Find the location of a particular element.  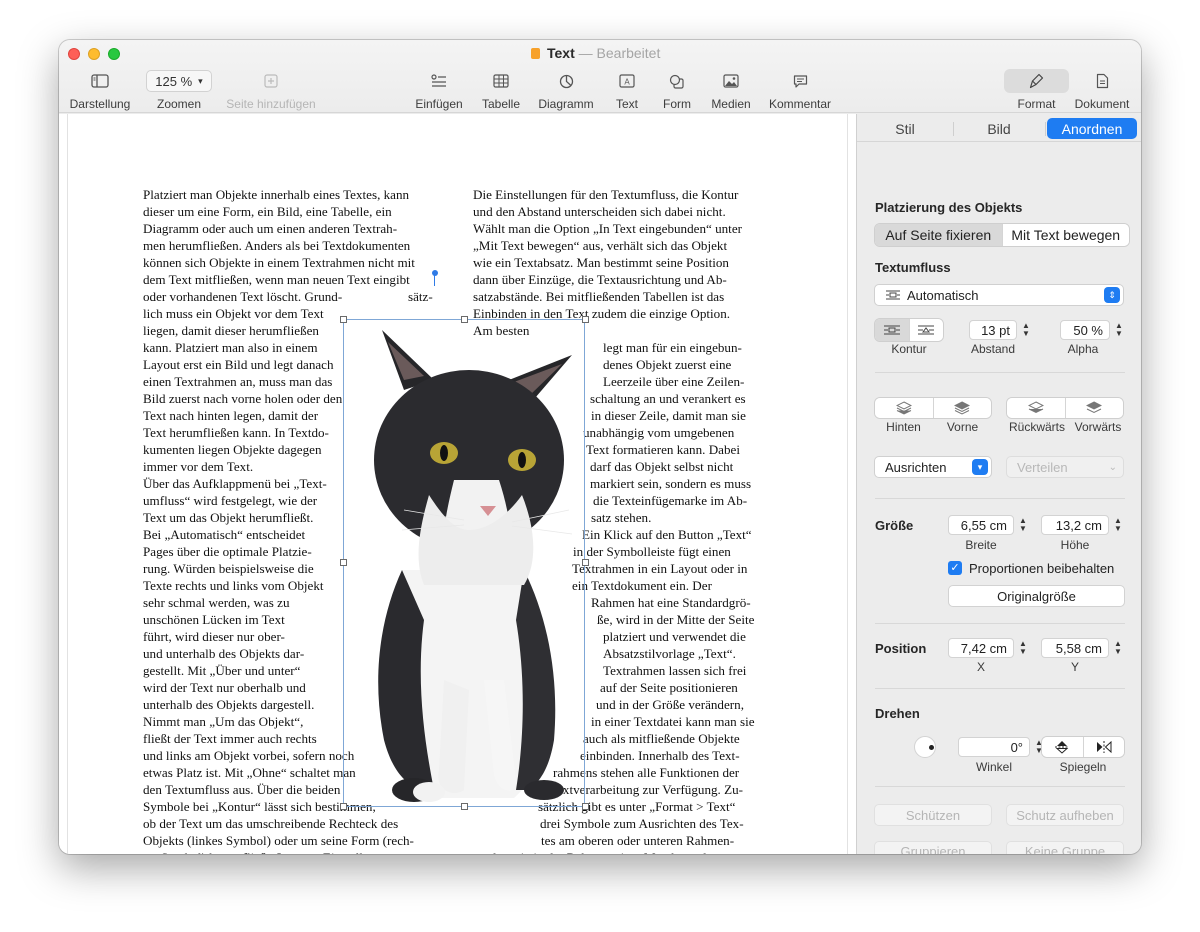

text-line: in dieser Zeile, damit man sie is located at coordinates (668, 415).